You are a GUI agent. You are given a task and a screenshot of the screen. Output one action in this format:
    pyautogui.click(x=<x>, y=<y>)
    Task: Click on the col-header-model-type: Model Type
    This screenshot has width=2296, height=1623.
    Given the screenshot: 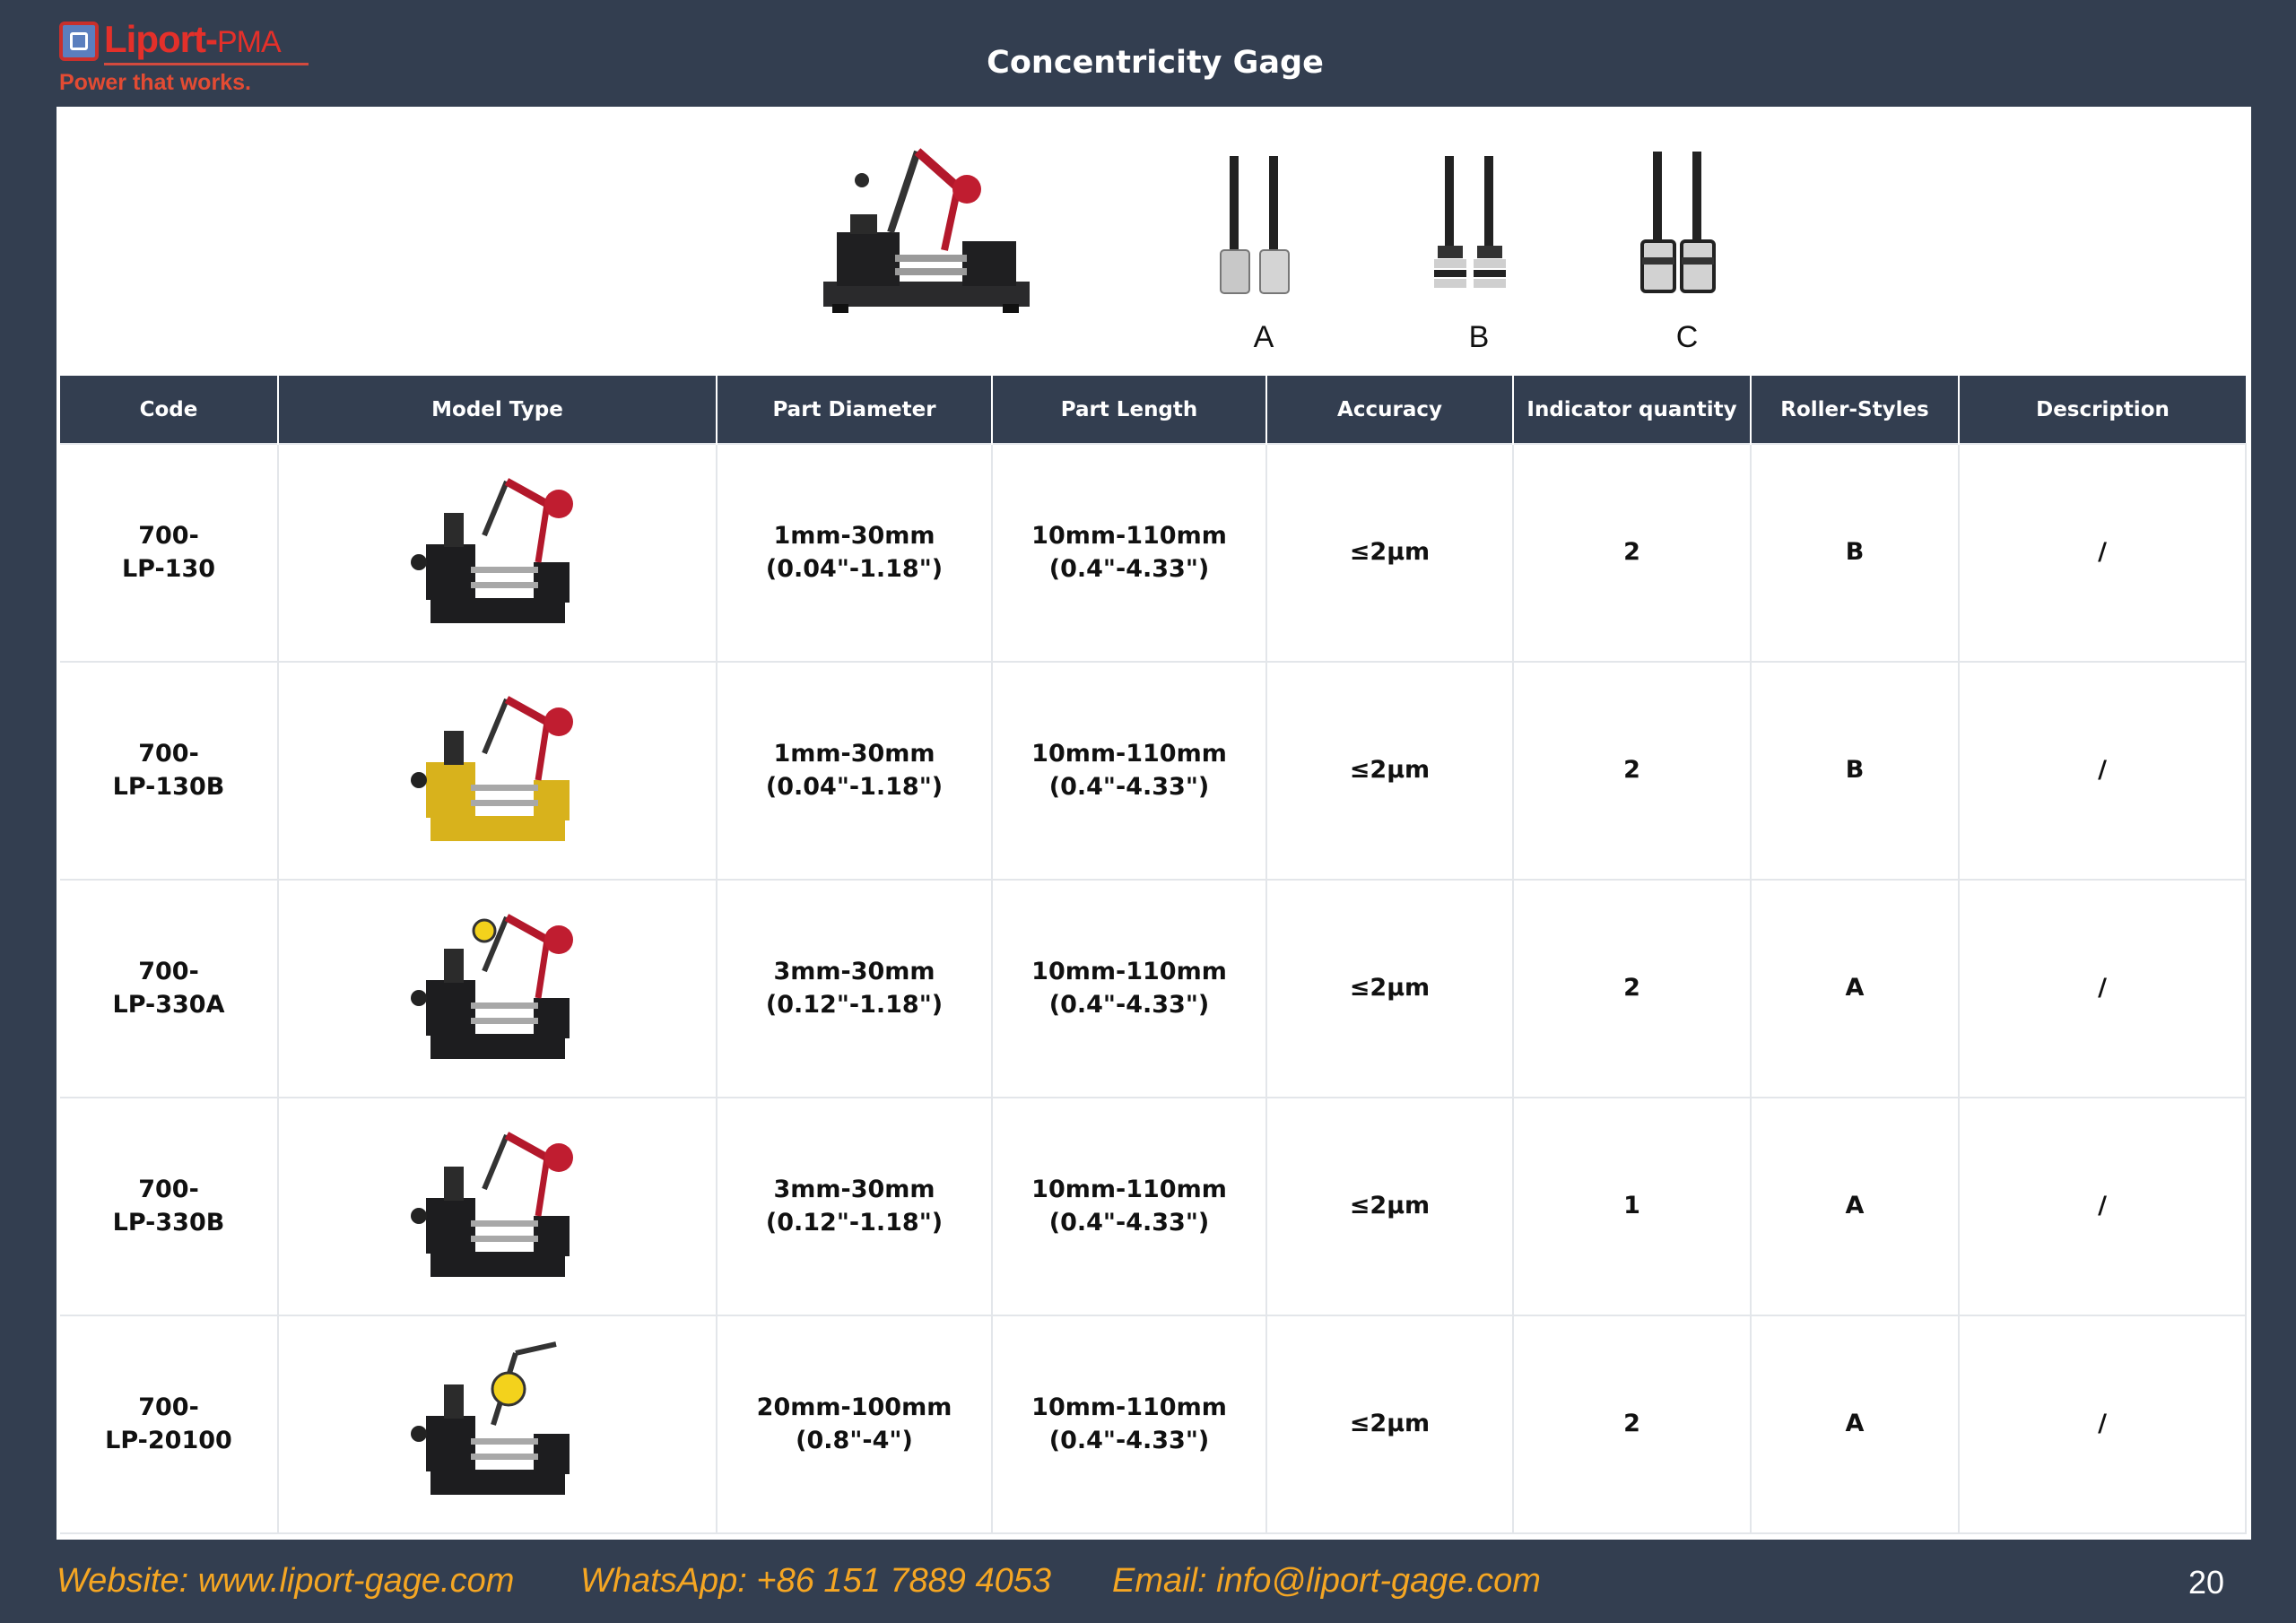 What is the action you would take?
    pyautogui.click(x=497, y=410)
    